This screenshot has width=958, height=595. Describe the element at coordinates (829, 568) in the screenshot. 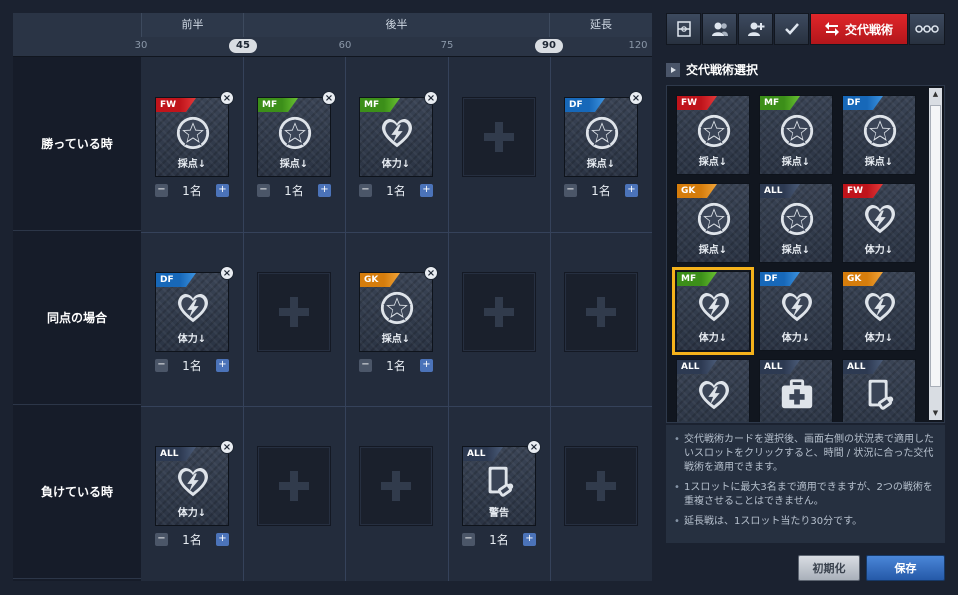

I see `reset-button: 初期化` at that location.